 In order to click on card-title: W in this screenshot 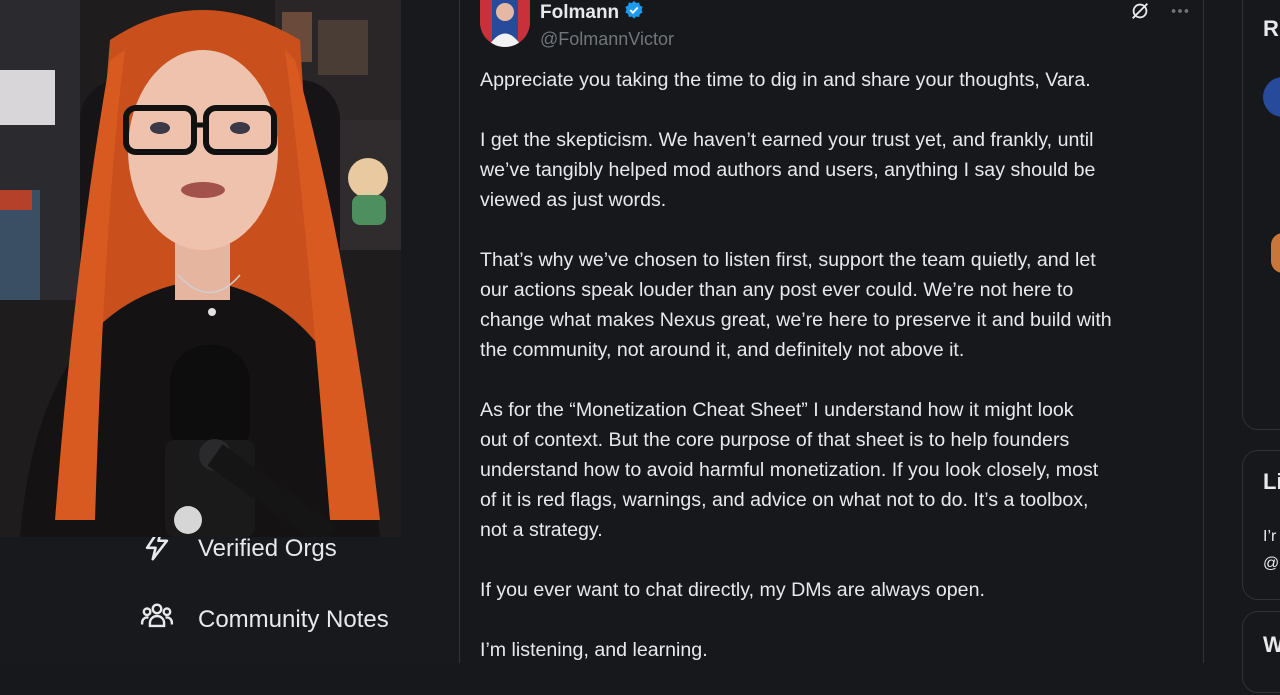, I will do `click(1271, 644)`.